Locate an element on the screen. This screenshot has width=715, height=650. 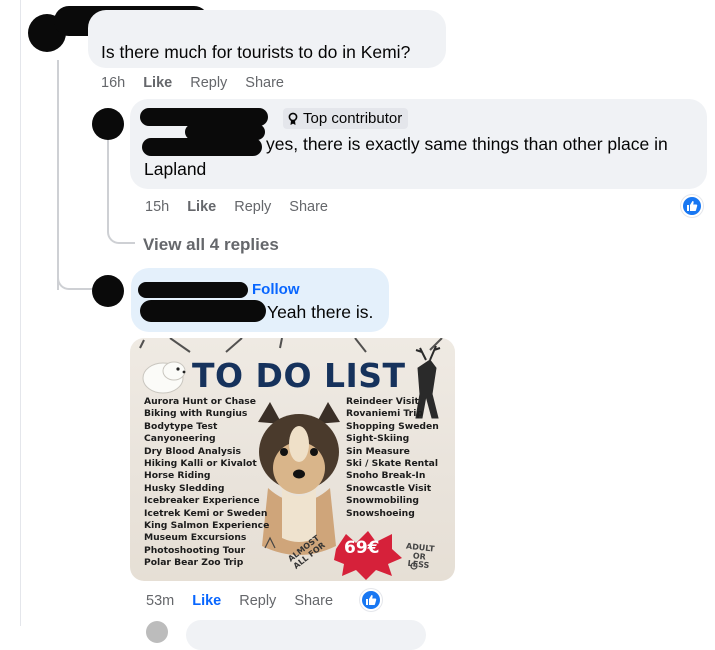
medal-icon is located at coordinates (293, 118).